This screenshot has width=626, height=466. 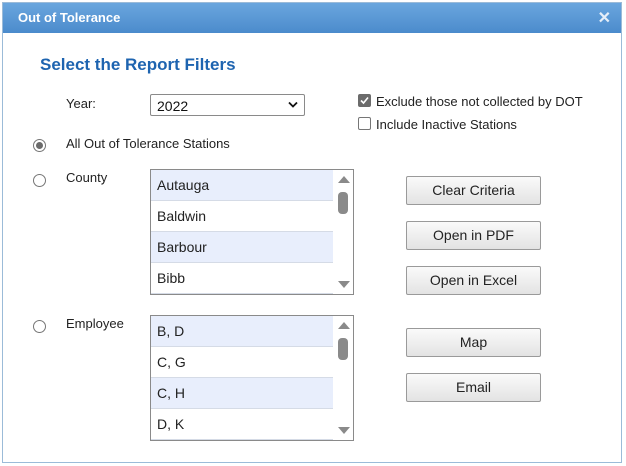 What do you see at coordinates (242, 278) in the screenshot?
I see `list-item: Bibb` at bounding box center [242, 278].